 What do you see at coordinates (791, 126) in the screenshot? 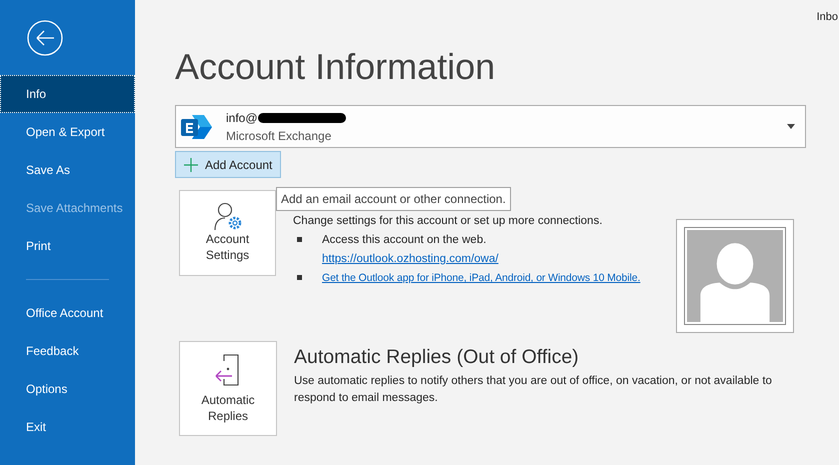
I see `caret-icon` at bounding box center [791, 126].